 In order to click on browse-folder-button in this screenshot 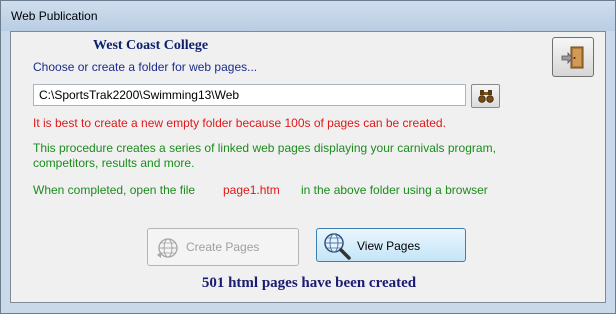, I will do `click(485, 96)`.